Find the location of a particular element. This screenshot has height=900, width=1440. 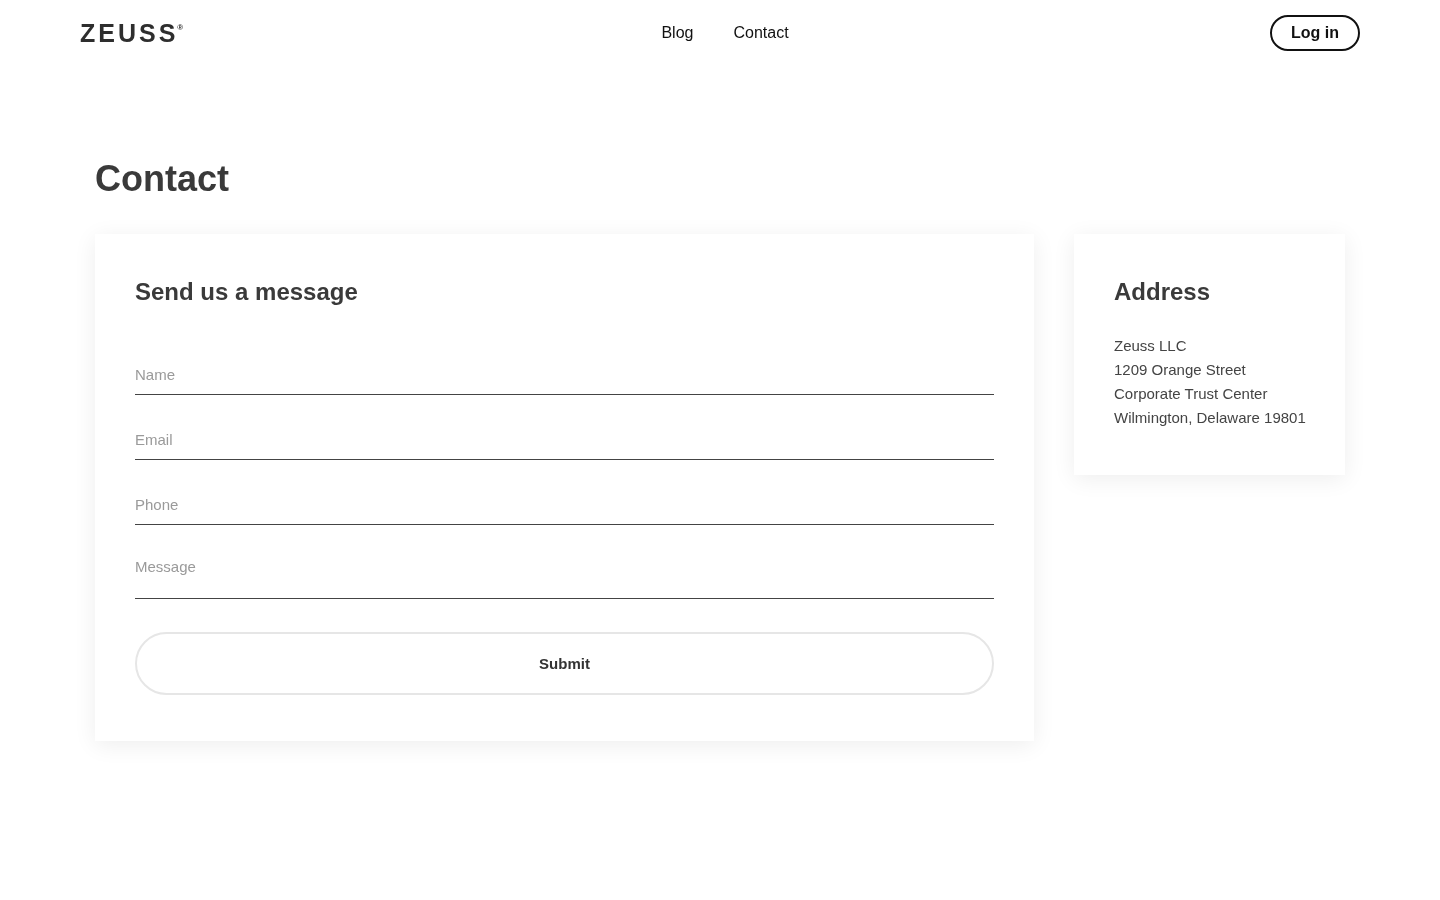

address-line: 1209 Orange Street is located at coordinates (1180, 370).